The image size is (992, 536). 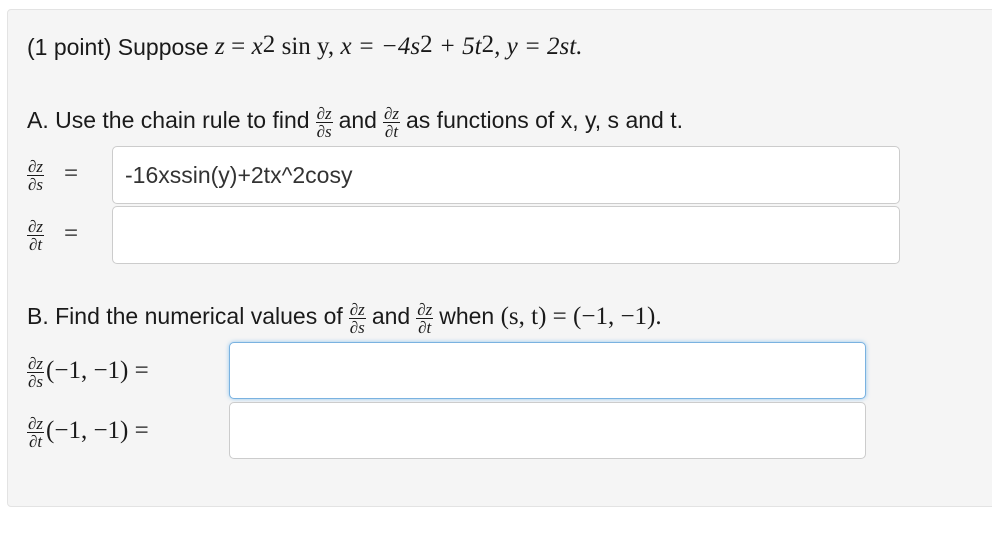 I want to click on answer-dzds-value-input, so click(x=547, y=370).